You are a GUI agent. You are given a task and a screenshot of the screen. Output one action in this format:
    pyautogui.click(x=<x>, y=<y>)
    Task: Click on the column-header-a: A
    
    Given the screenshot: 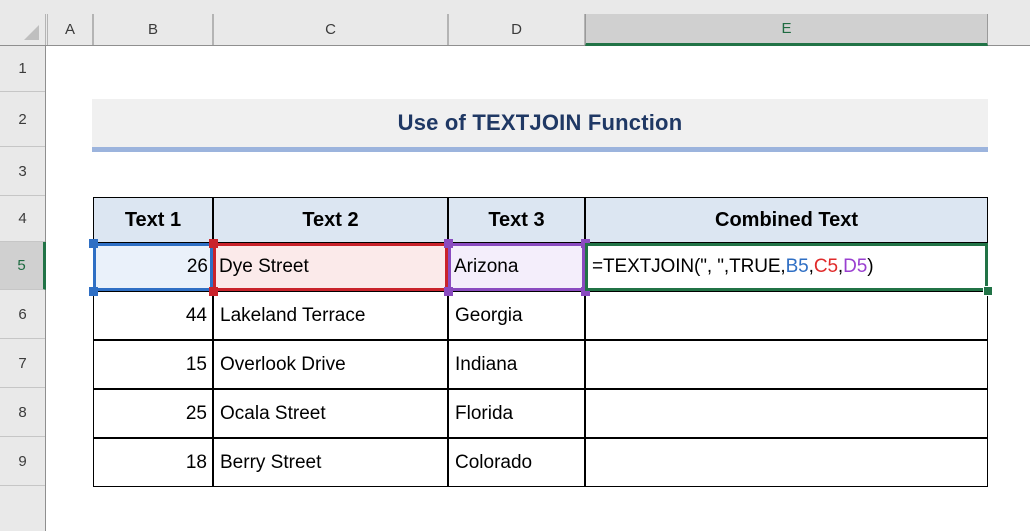 What is the action you would take?
    pyautogui.click(x=70, y=29)
    